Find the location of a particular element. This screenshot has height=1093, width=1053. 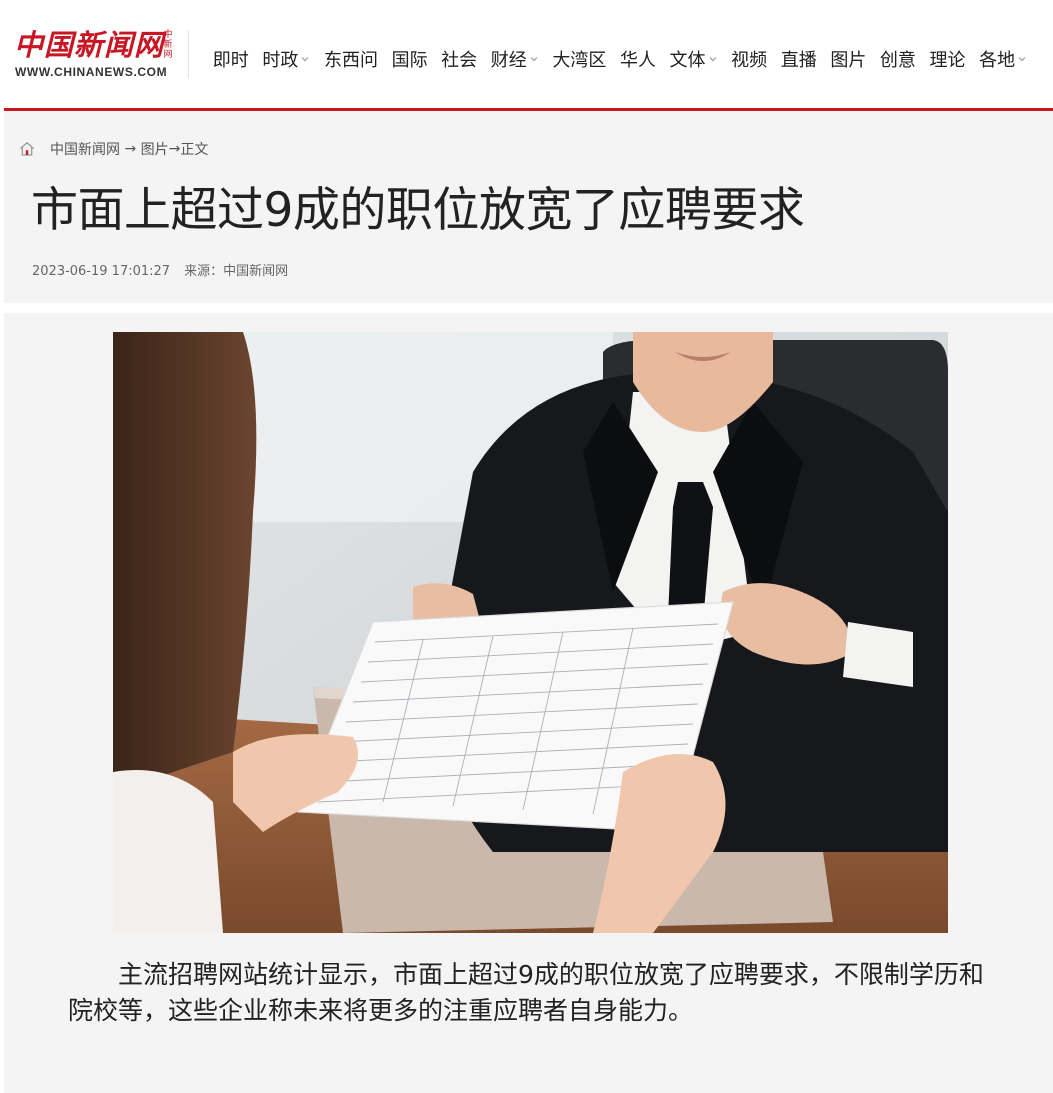

breadcrumb-home-link: 中国新闻网 is located at coordinates (85, 149).